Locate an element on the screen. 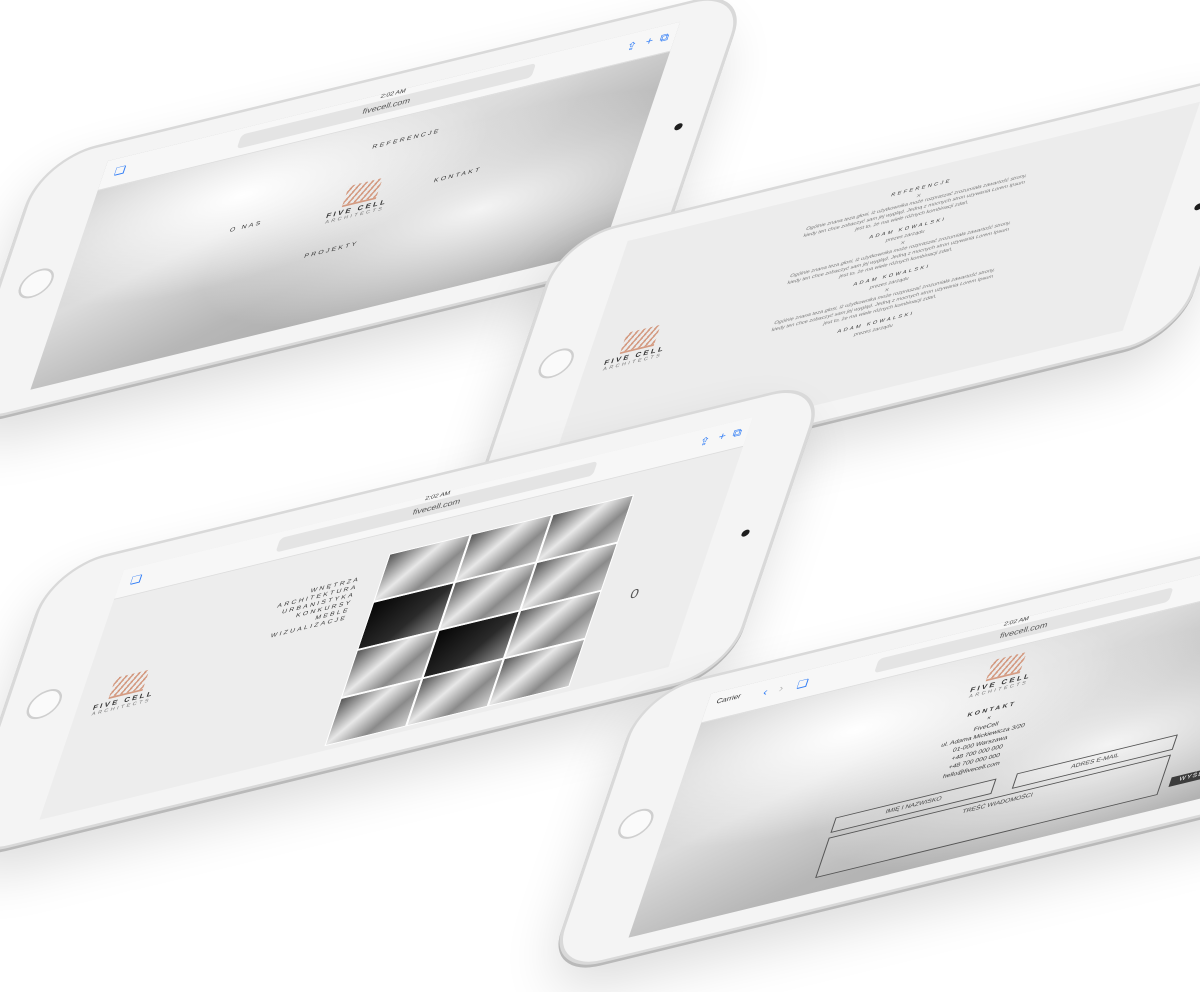  send-button: WYŚLIJ is located at coordinates (1184, 776).